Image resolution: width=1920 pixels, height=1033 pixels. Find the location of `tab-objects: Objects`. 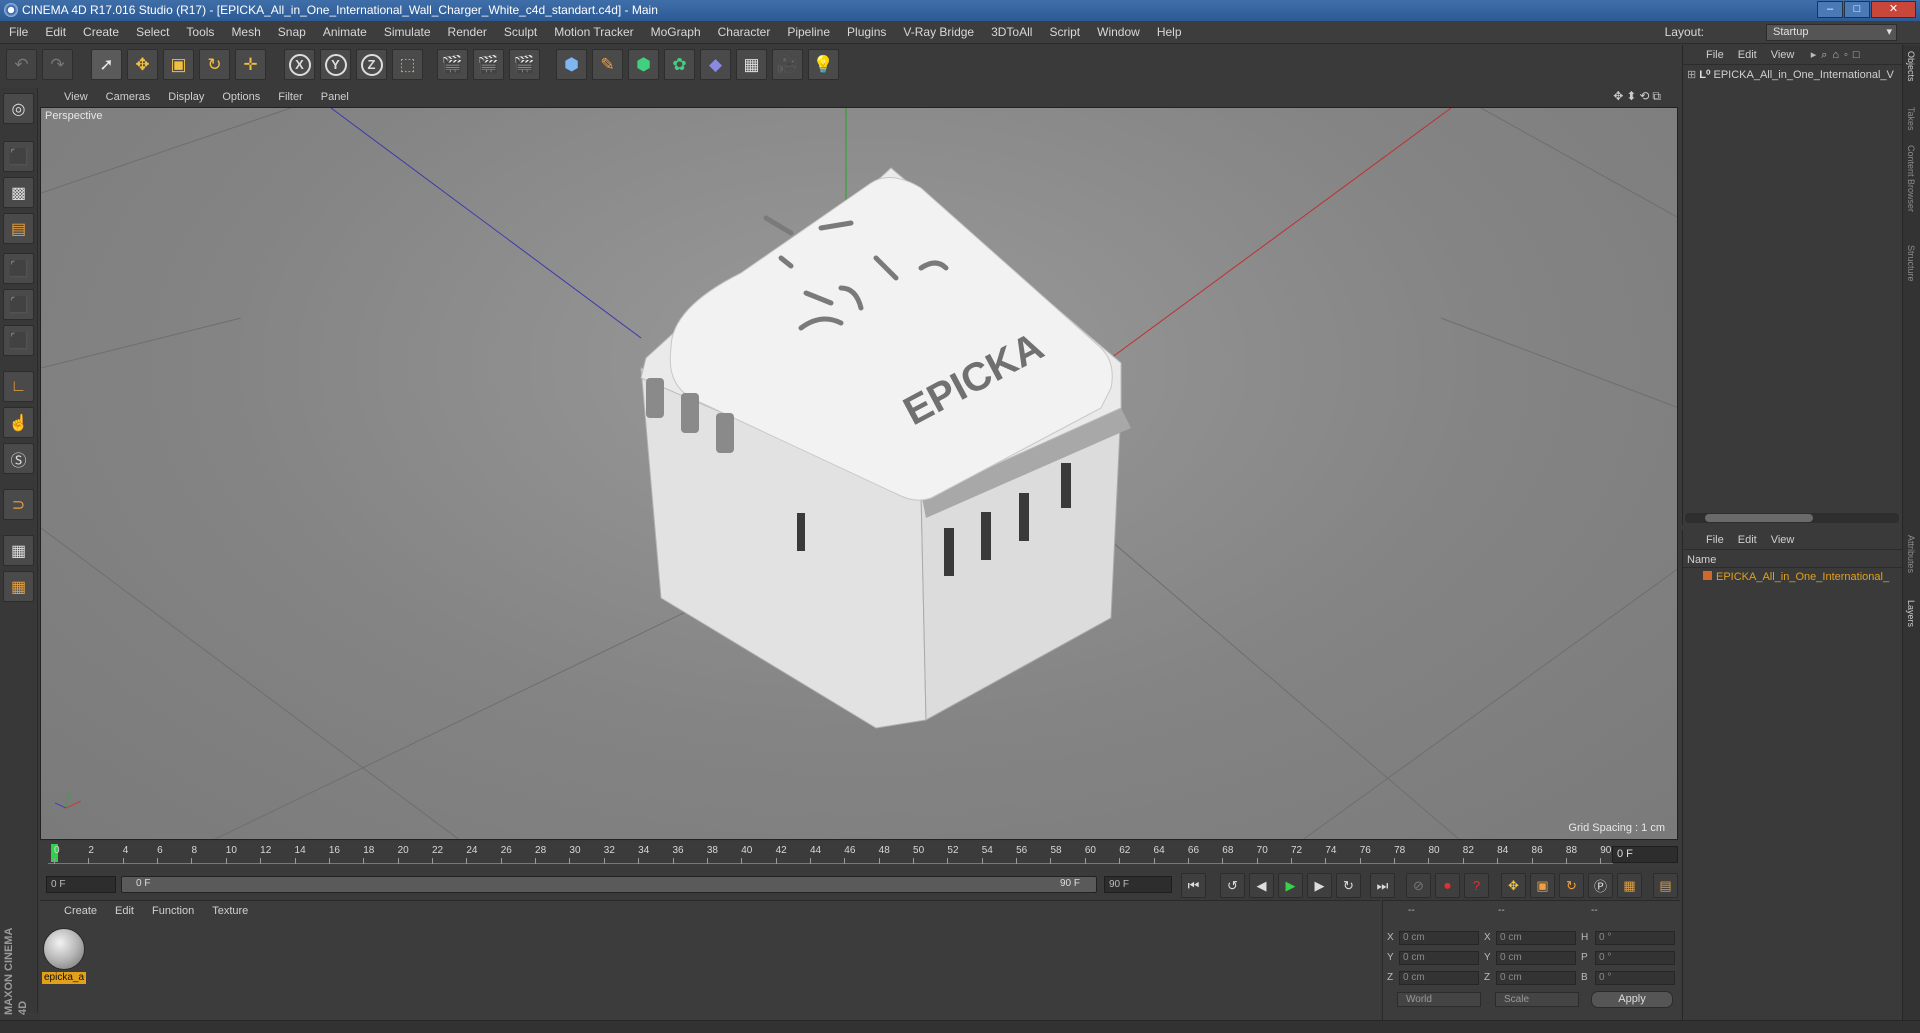

tab-objects: Objects is located at coordinates (1911, 66).